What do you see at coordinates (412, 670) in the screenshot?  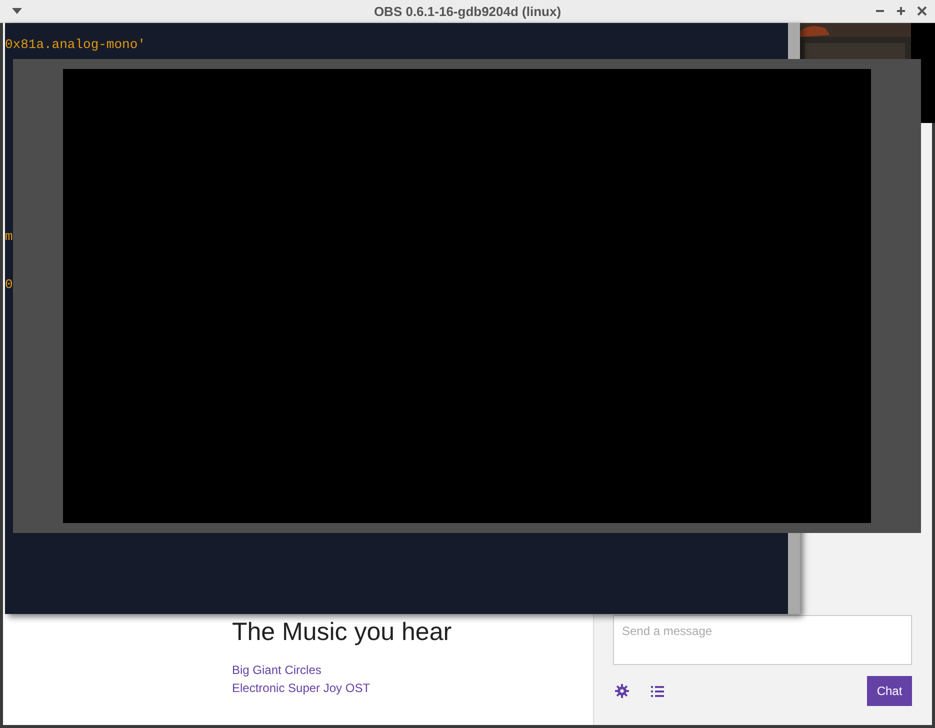 I see `music-link: Big Giant Circles` at bounding box center [412, 670].